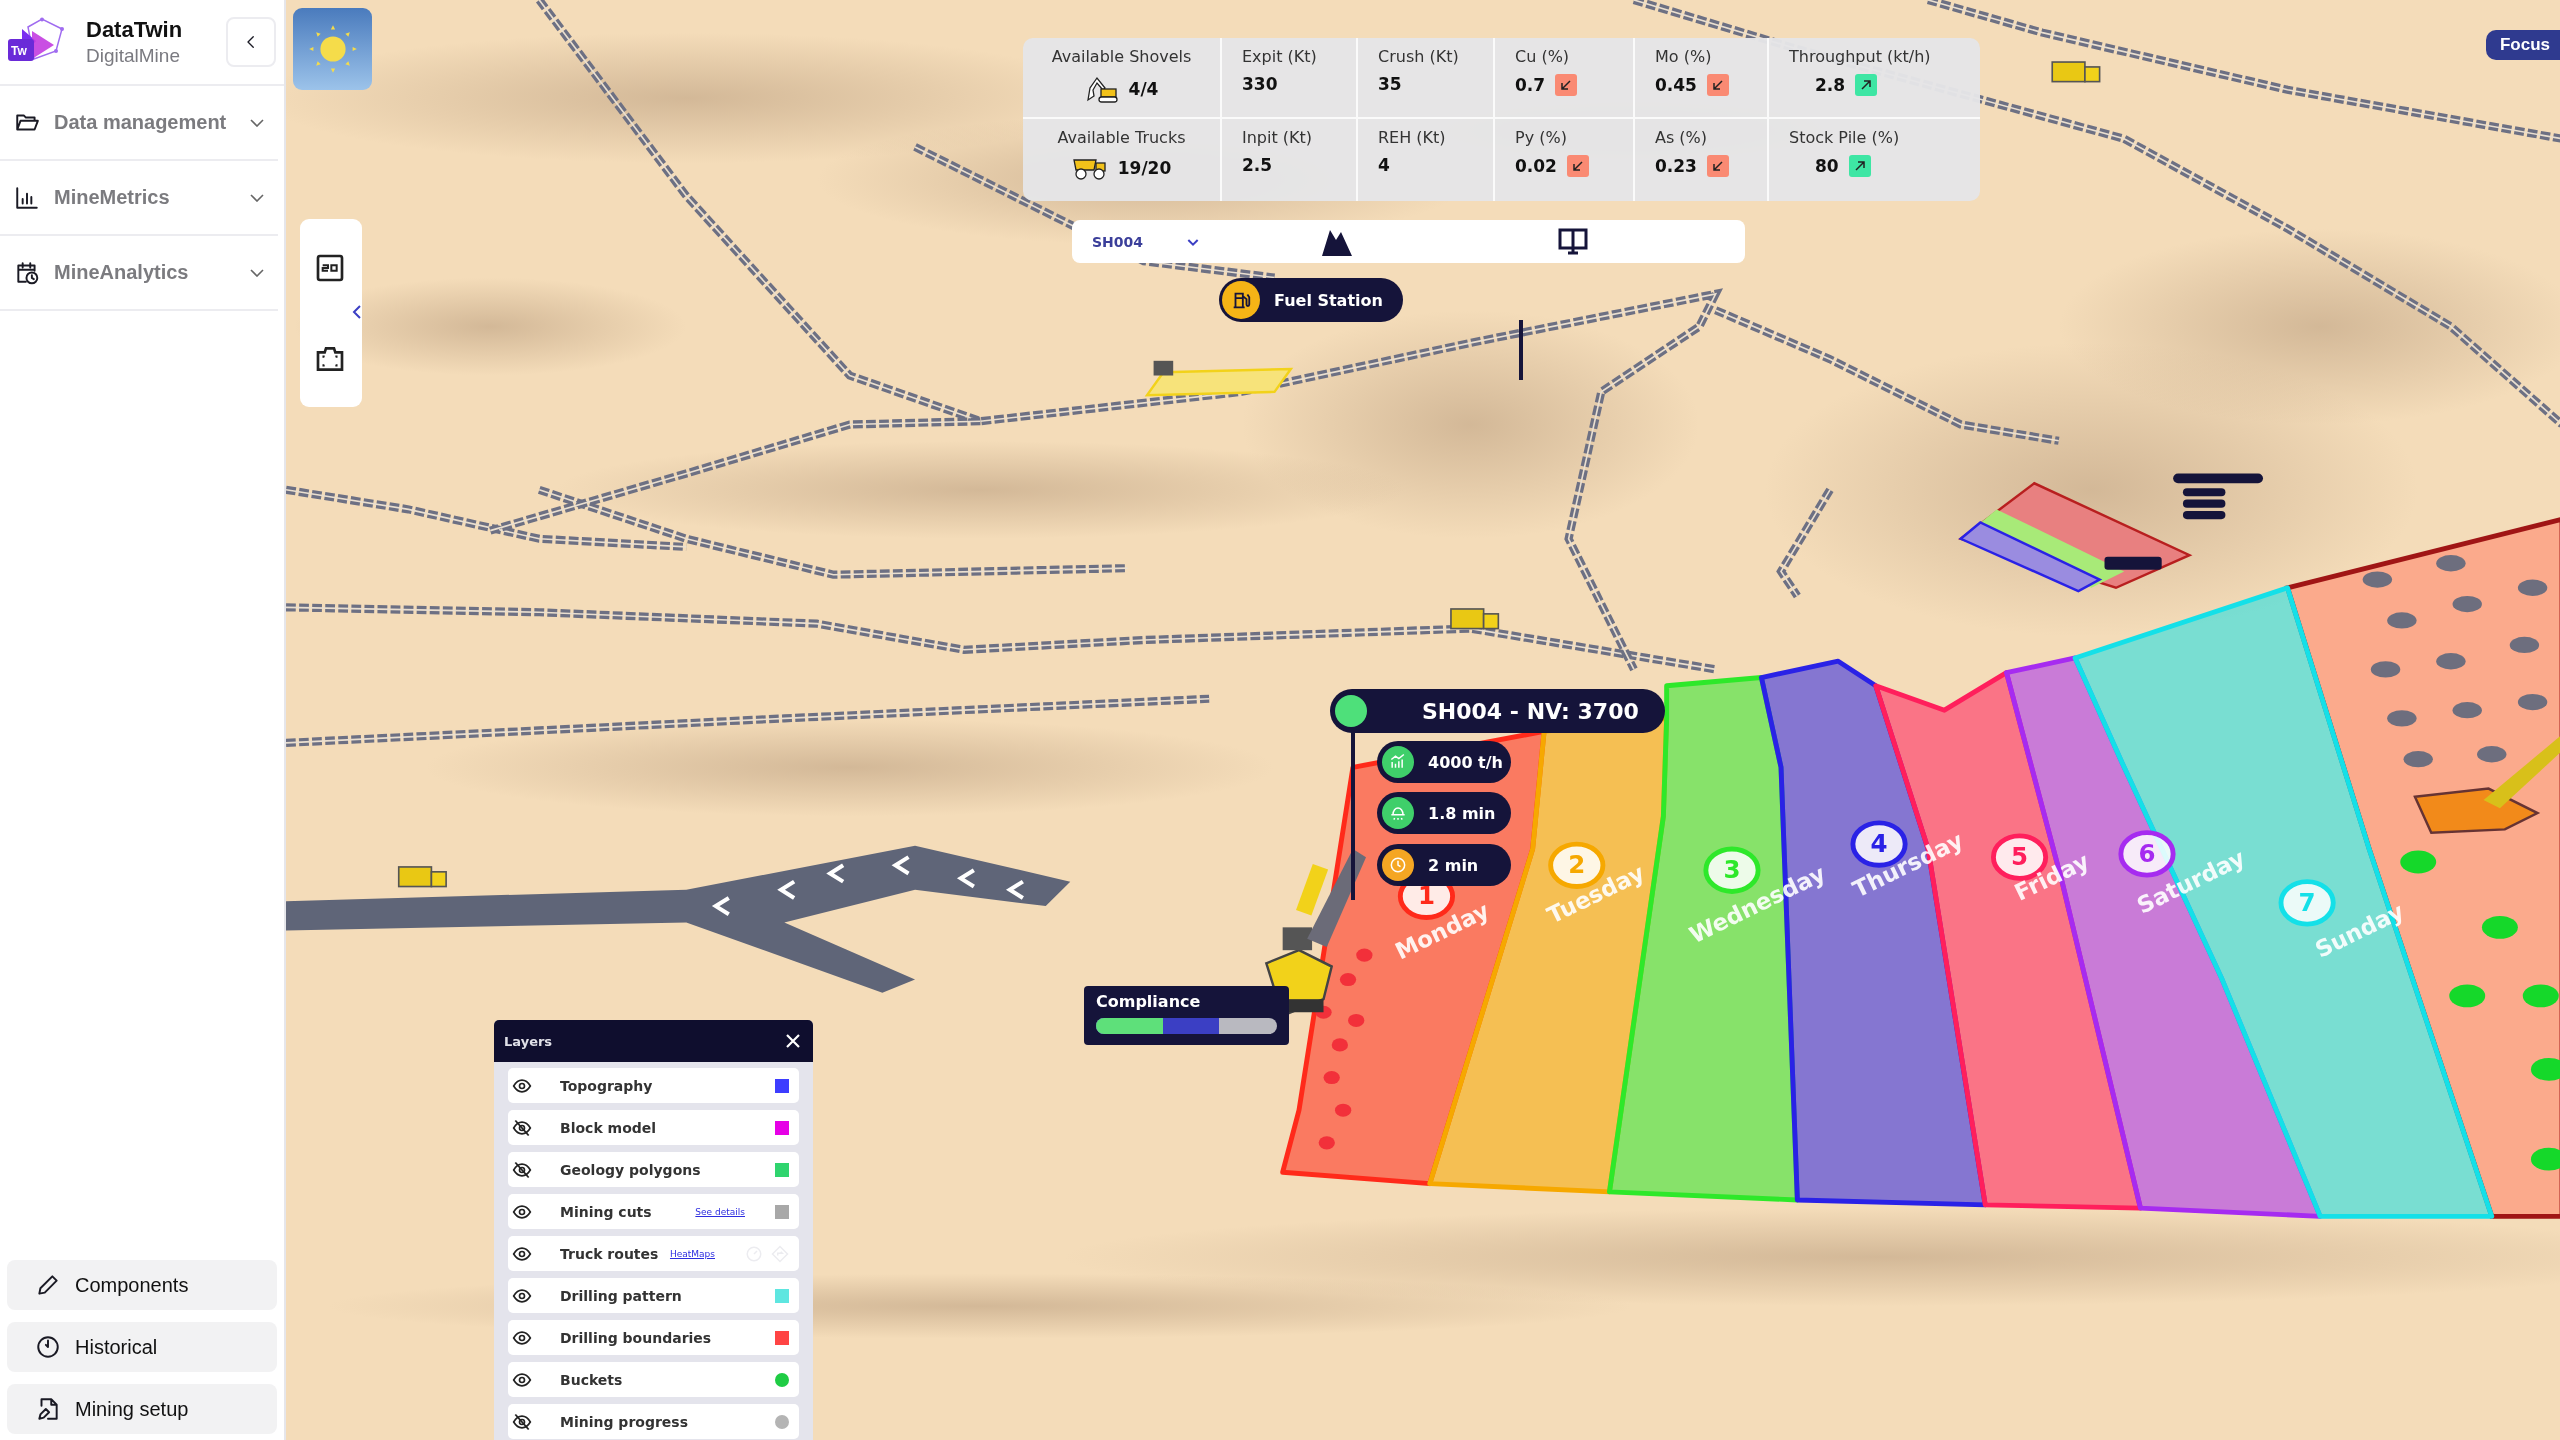  What do you see at coordinates (793, 1041) in the screenshot?
I see `close-icon` at bounding box center [793, 1041].